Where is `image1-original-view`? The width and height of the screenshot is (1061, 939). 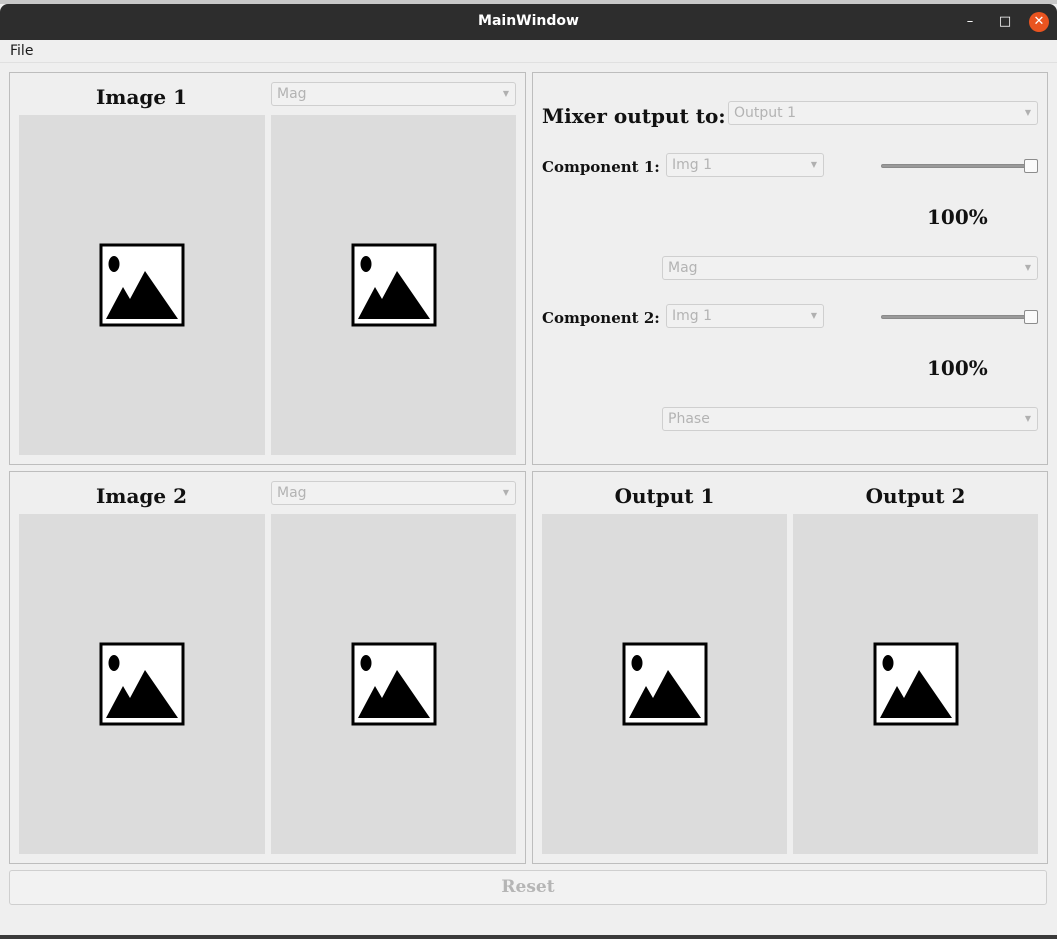
image1-original-view is located at coordinates (142, 285).